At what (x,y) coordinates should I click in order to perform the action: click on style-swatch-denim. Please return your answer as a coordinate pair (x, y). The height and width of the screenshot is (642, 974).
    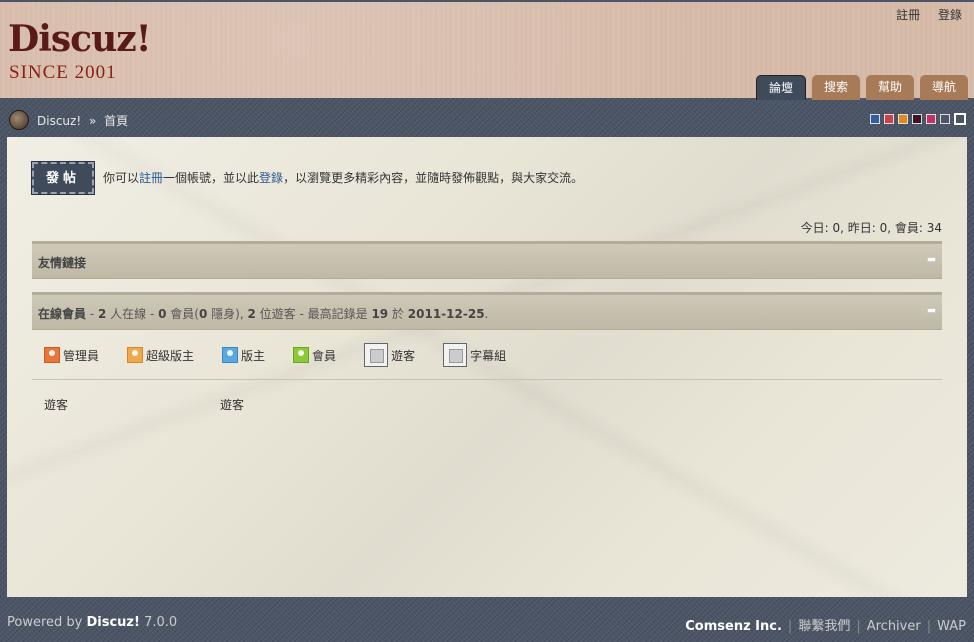
    Looking at the image, I should click on (945, 119).